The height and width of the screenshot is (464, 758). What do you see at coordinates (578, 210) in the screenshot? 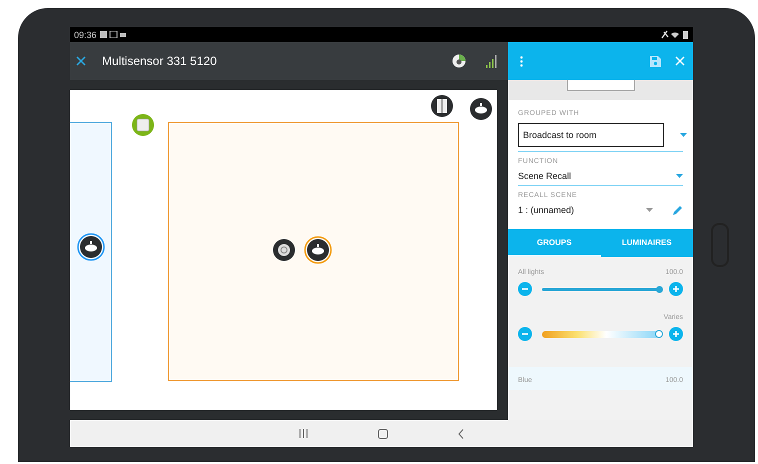
I see `dropdown-field: 1 : (unnamed)` at bounding box center [578, 210].